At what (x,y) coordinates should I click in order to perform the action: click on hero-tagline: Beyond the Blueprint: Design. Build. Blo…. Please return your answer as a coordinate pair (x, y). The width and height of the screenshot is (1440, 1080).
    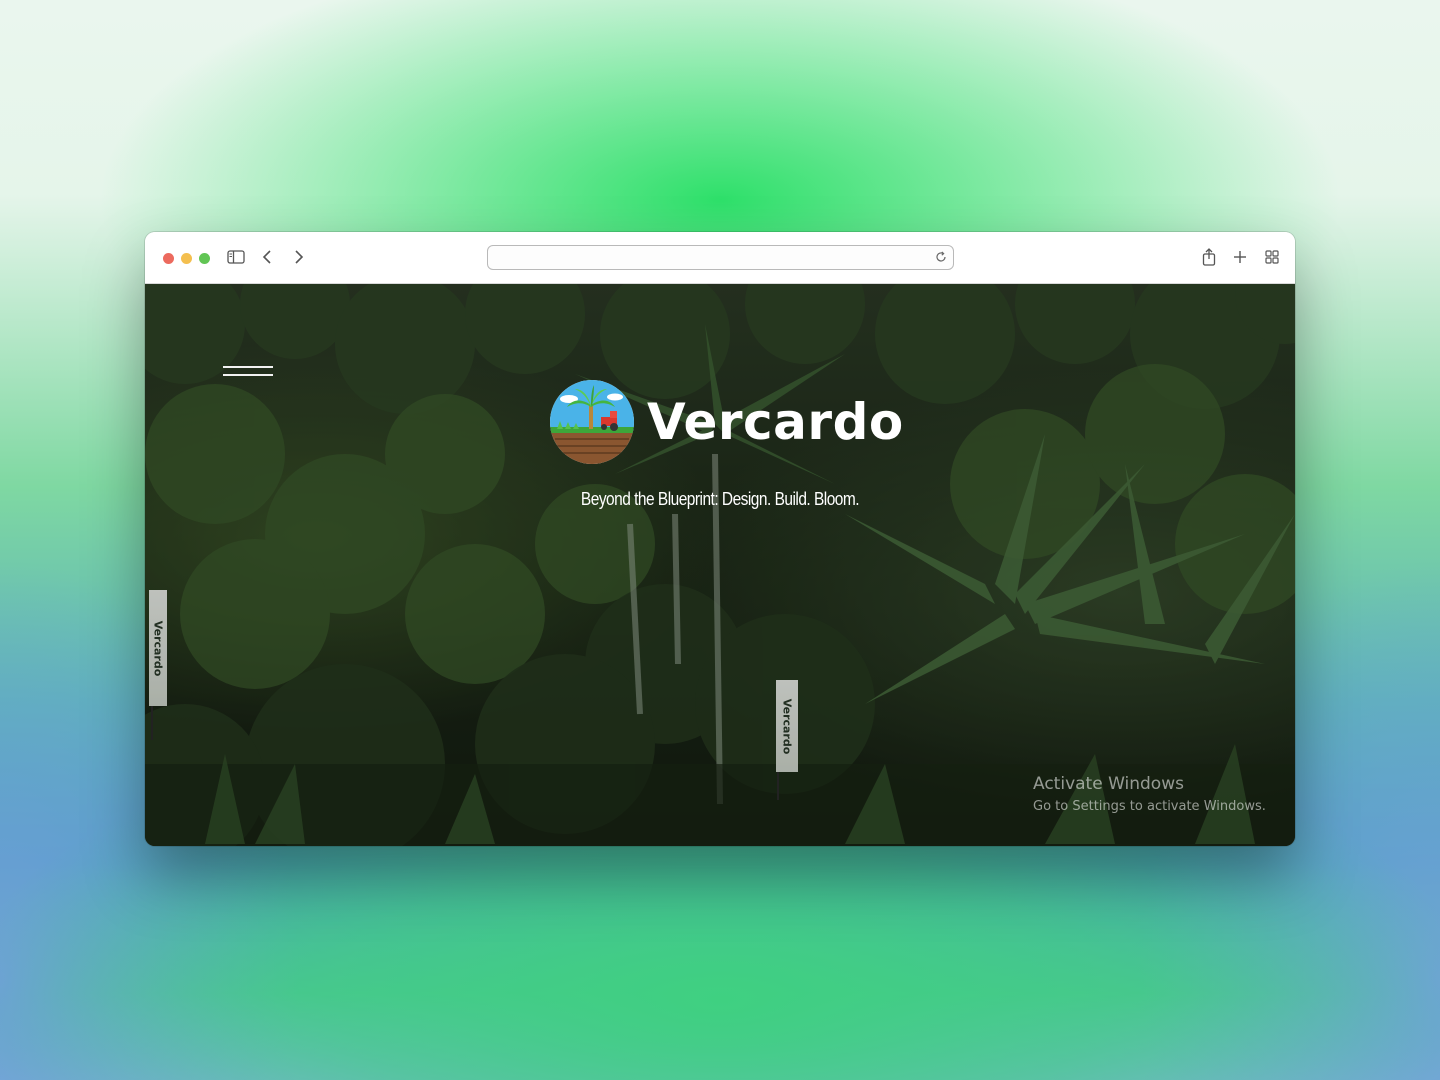
    Looking at the image, I should click on (720, 499).